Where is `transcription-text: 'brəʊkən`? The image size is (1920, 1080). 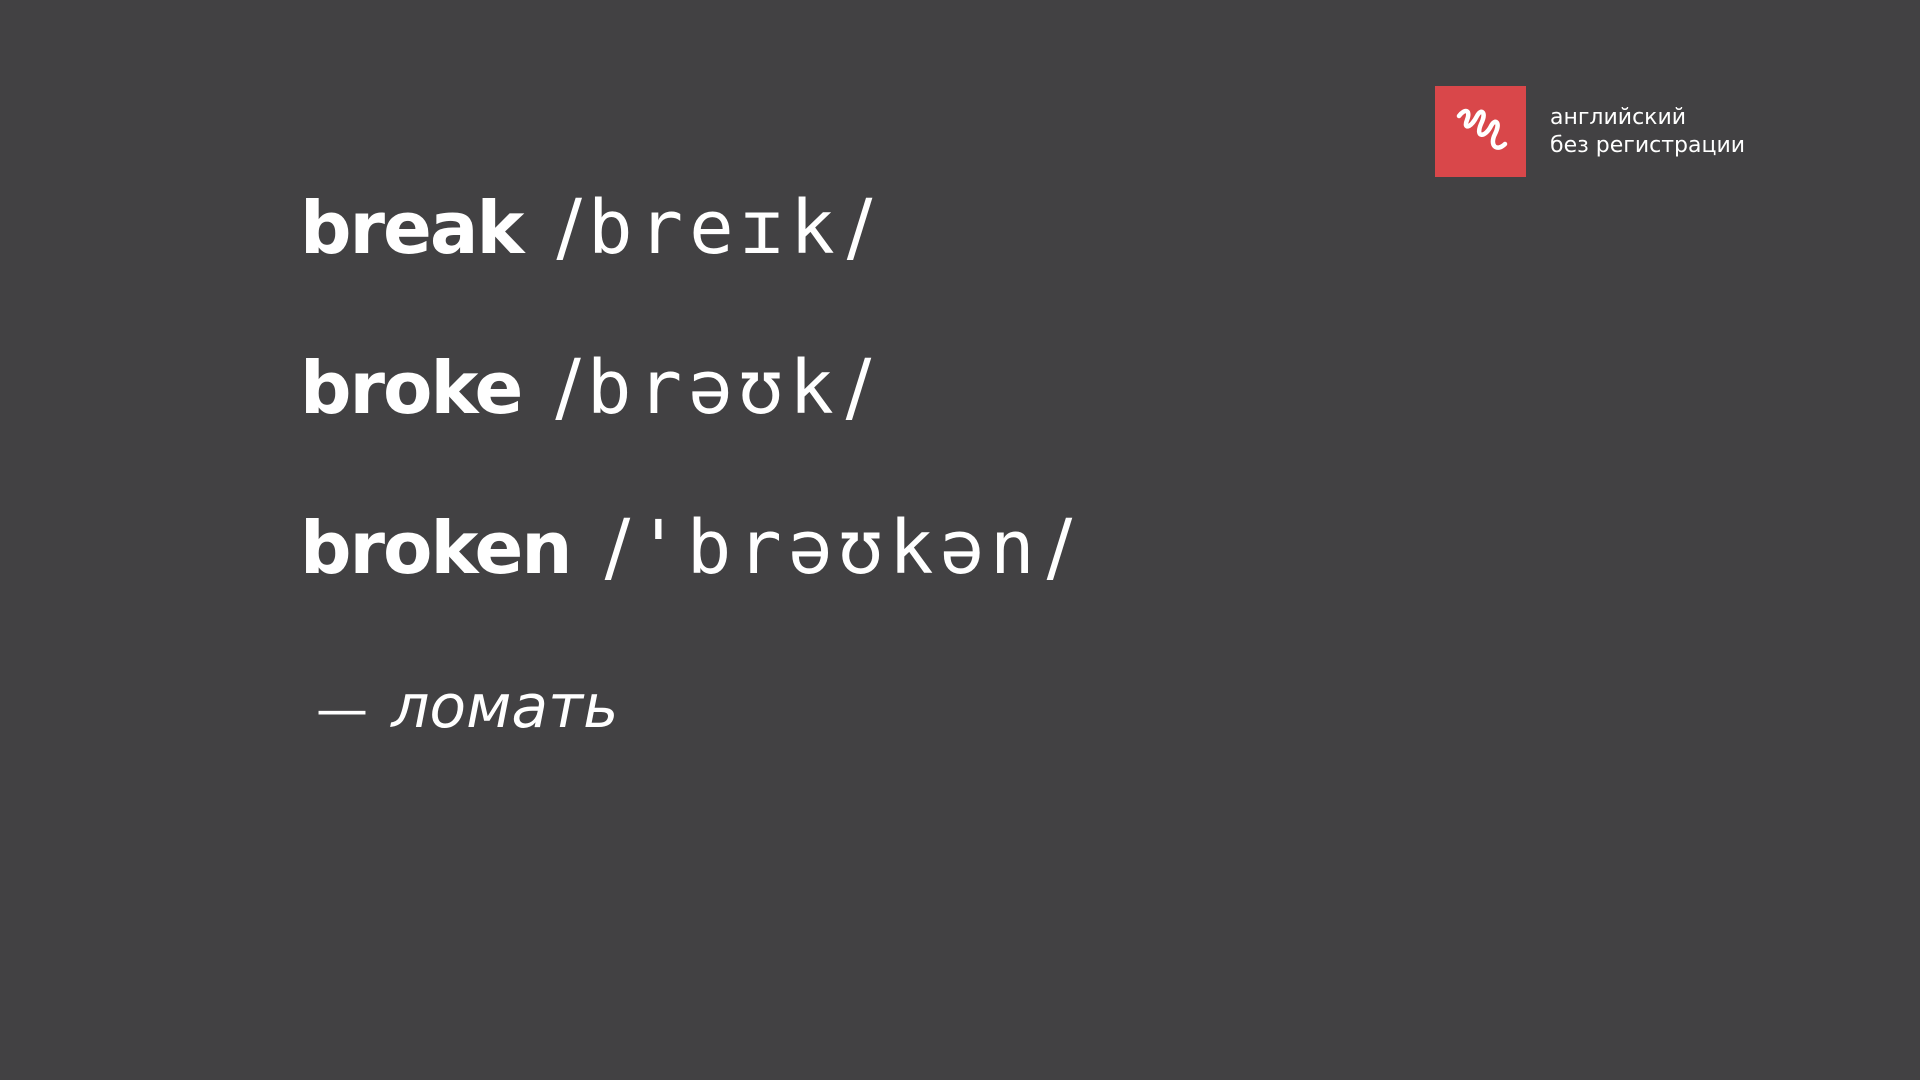
transcription-text: 'brəʊkən is located at coordinates (838, 548).